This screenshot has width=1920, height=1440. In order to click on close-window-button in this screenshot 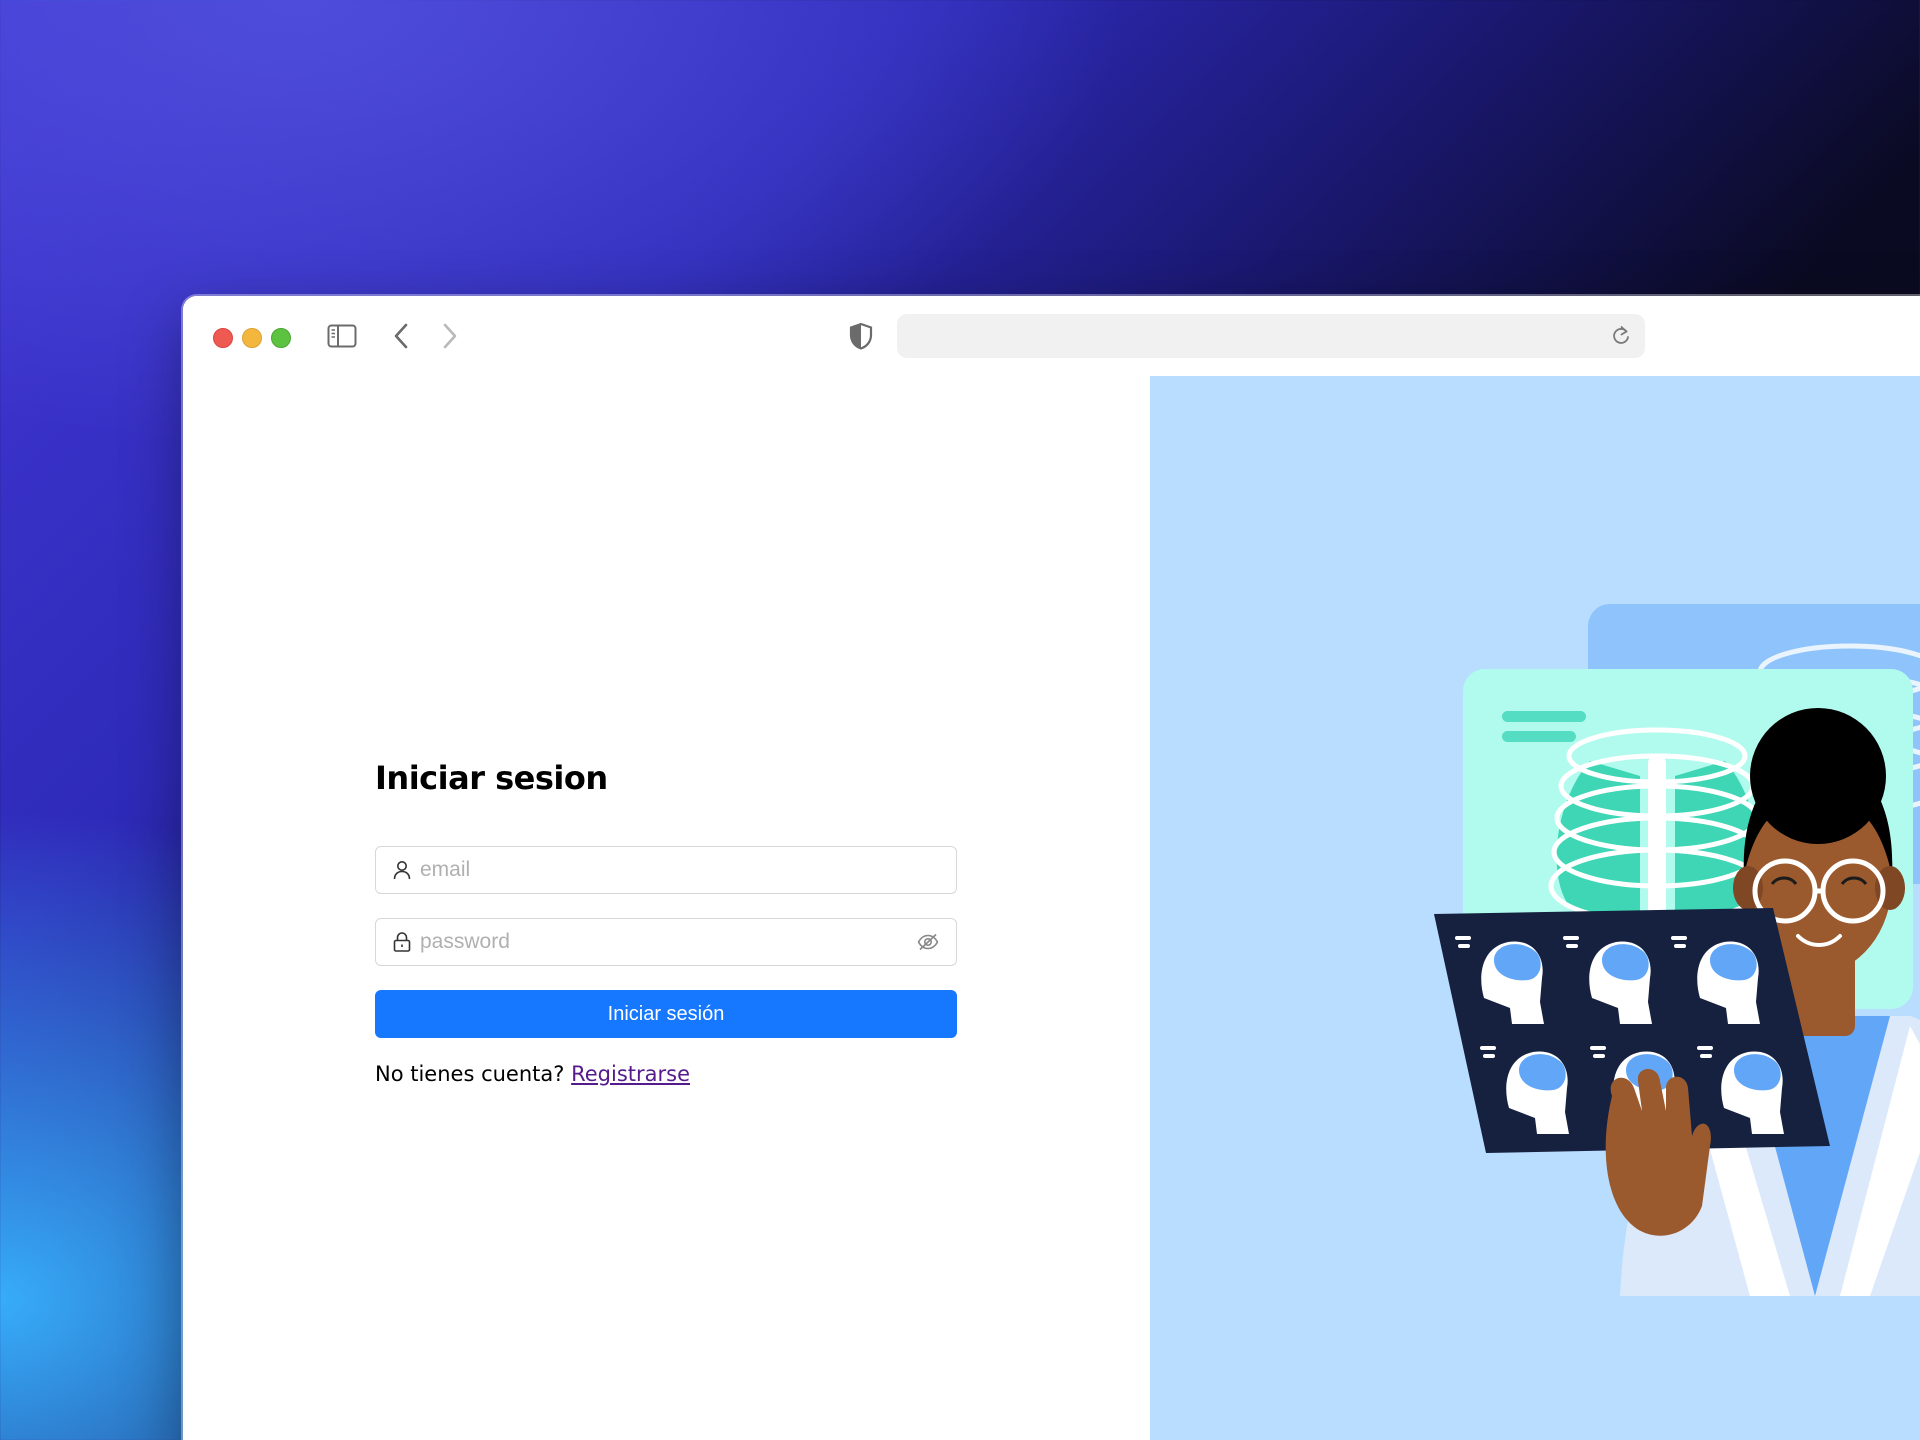, I will do `click(223, 338)`.